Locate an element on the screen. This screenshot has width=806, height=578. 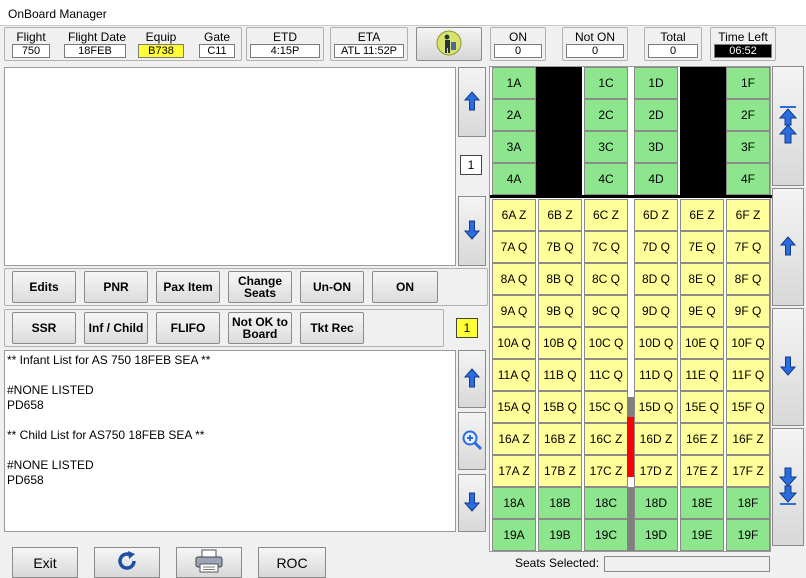
seat: 16E Z is located at coordinates (702, 439).